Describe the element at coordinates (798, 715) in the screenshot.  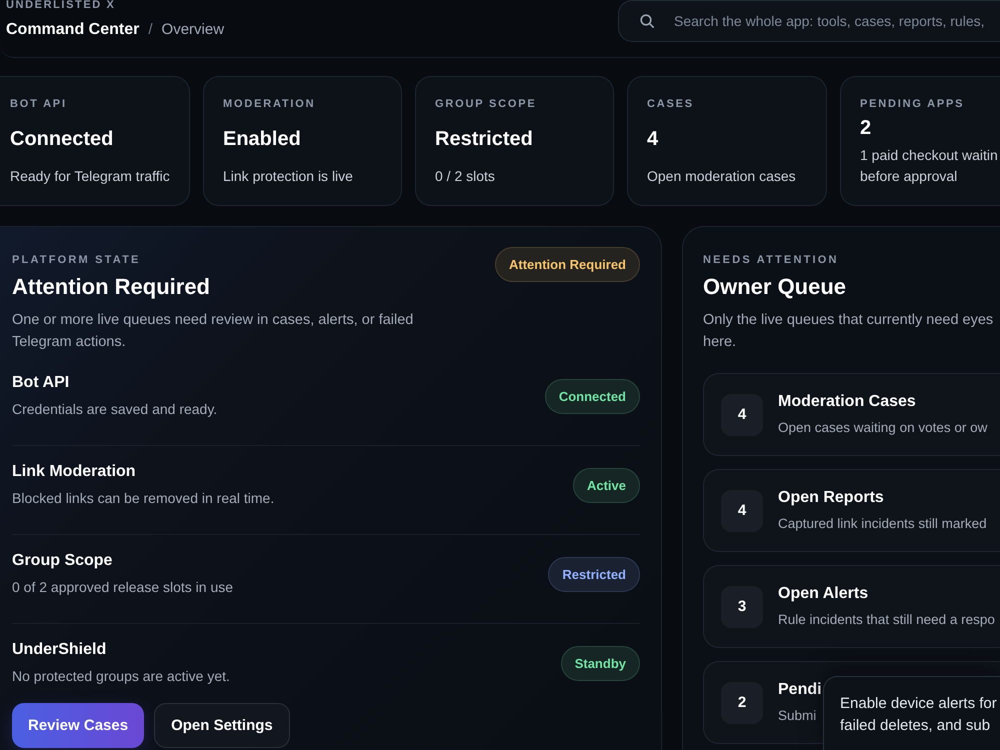
I see `queue-description: Submi` at that location.